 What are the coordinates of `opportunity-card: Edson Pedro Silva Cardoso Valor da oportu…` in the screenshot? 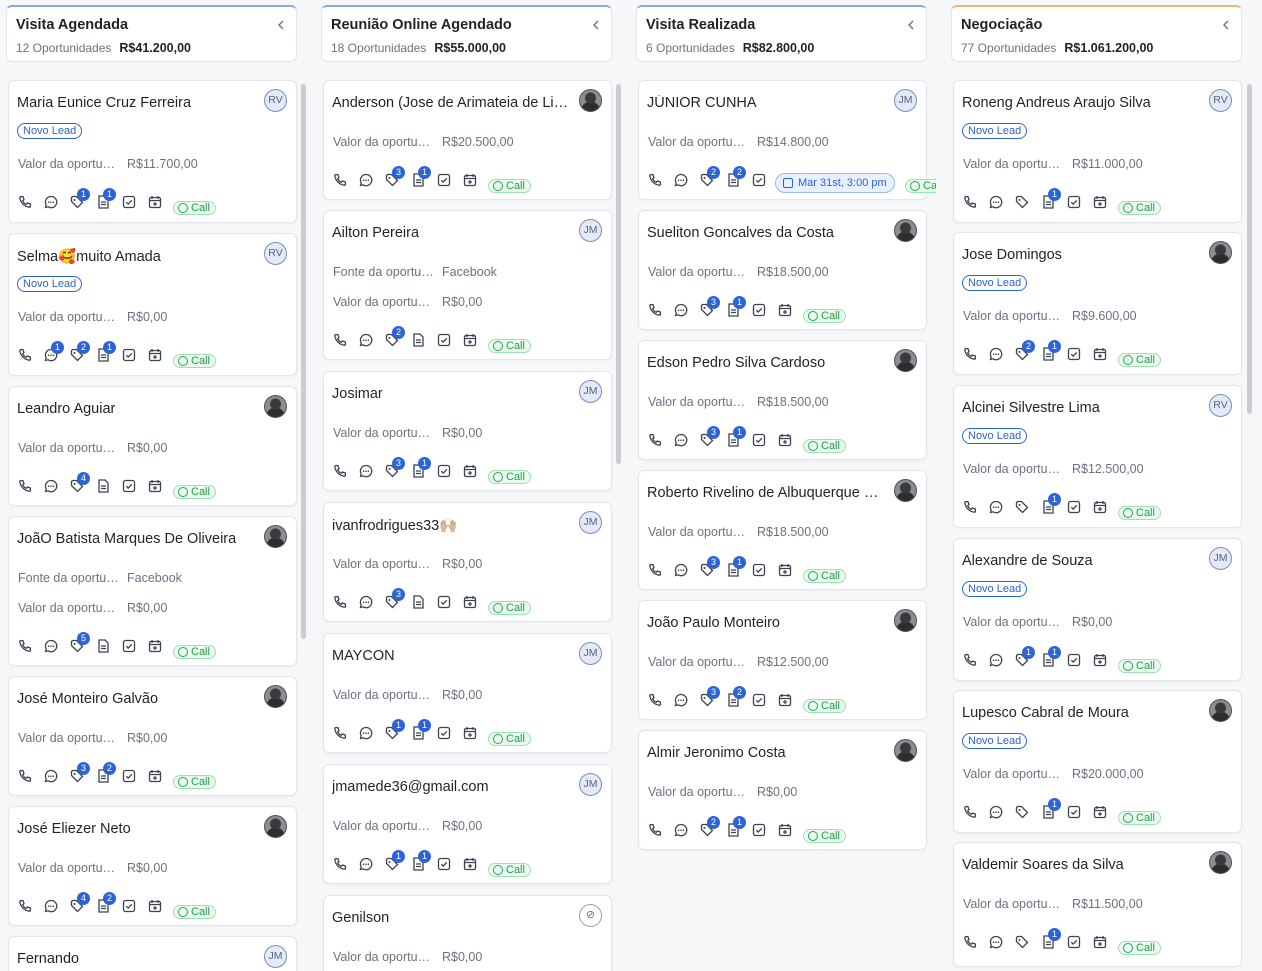 It's located at (782, 400).